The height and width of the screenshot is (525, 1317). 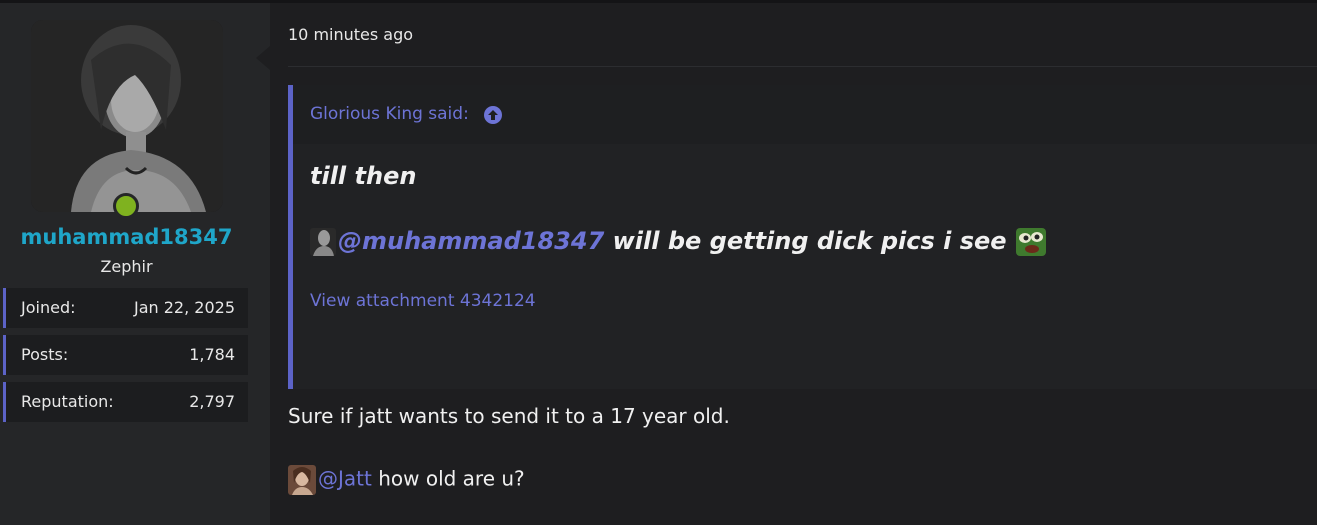 I want to click on pepe-emoji-icon, so click(x=1031, y=242).